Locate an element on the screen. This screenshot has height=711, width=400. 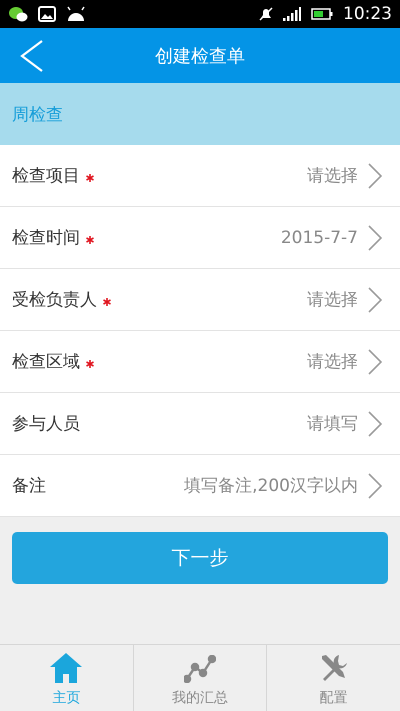
field-label: 备注 is located at coordinates (29, 486).